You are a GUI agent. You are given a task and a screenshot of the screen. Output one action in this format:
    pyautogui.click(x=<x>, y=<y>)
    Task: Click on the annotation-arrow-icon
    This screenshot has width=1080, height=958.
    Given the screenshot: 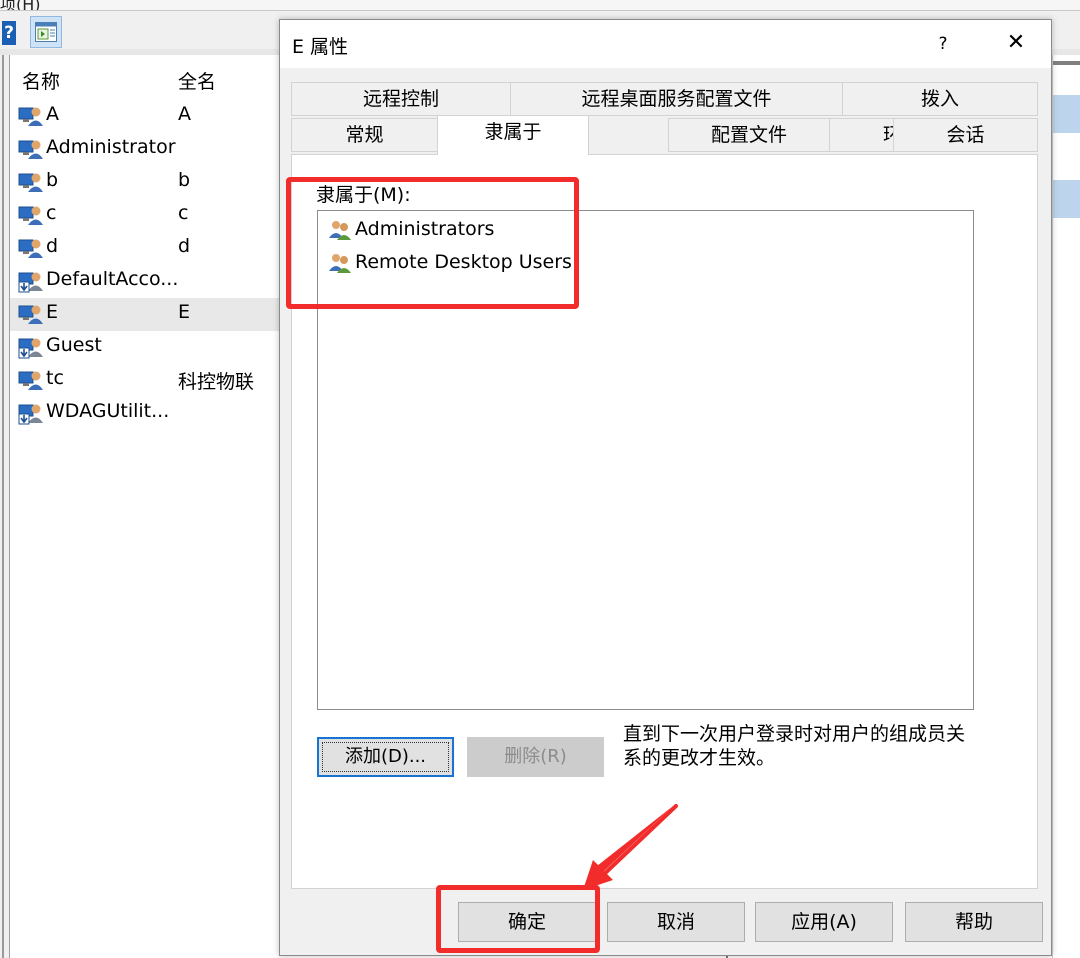 What is the action you would take?
    pyautogui.click(x=630, y=847)
    